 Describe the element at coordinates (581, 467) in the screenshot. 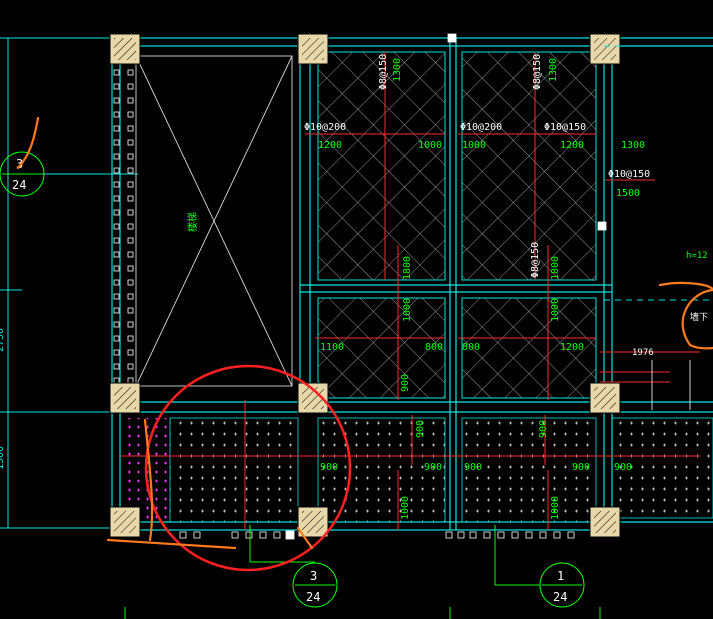

I see `dim-900-g: 900` at that location.